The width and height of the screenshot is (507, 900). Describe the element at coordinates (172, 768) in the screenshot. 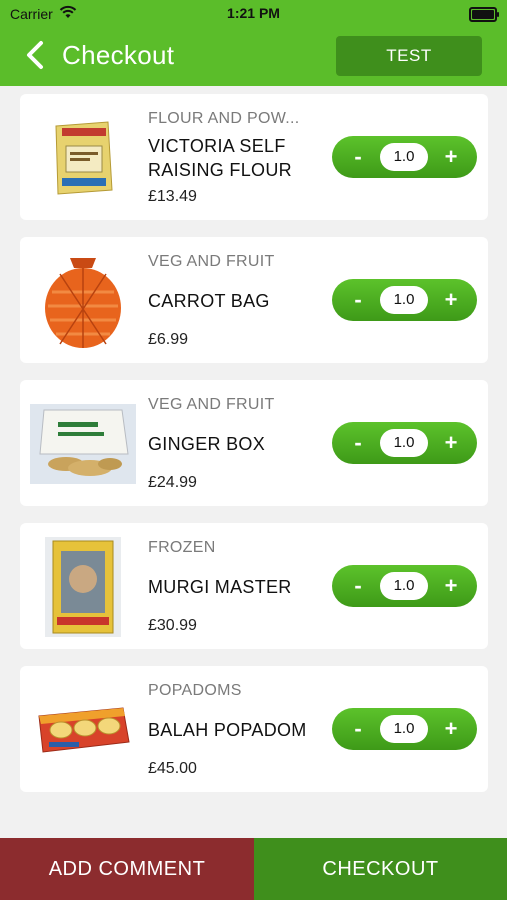

I see `item-price: £45.00` at that location.